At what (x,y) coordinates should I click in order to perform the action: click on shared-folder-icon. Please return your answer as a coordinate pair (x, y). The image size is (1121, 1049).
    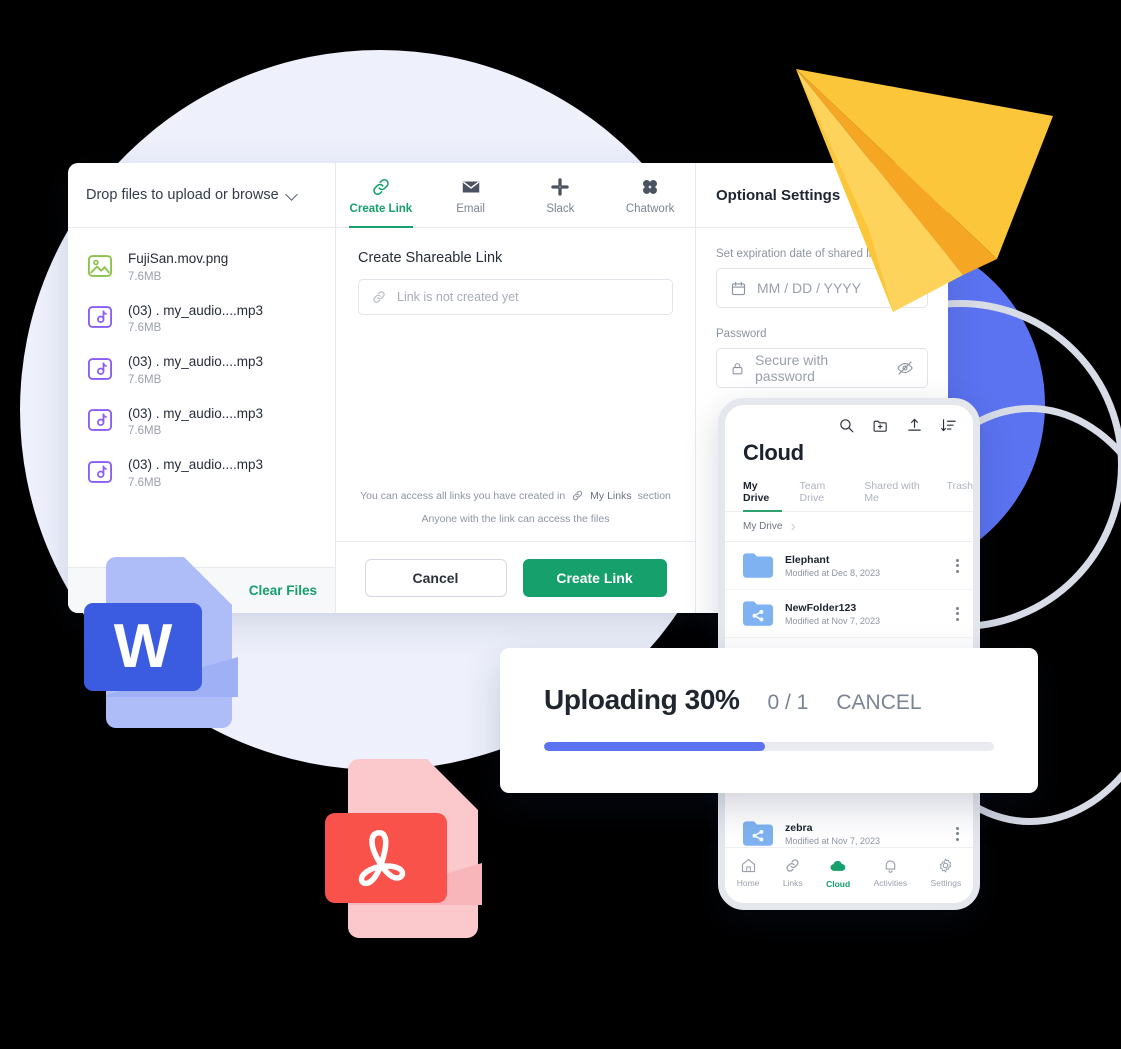
    Looking at the image, I should click on (758, 613).